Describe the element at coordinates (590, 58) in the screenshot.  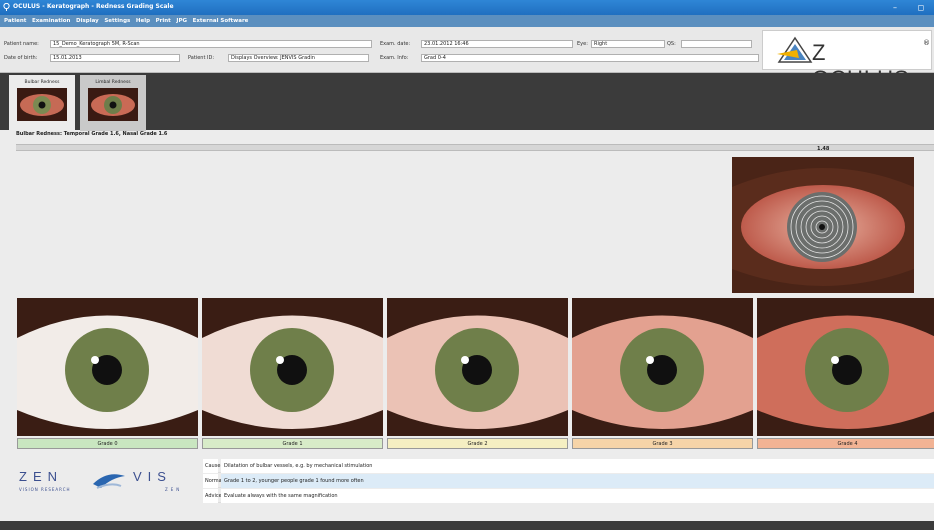
I see `exam-info-value: Grad 0-4` at that location.